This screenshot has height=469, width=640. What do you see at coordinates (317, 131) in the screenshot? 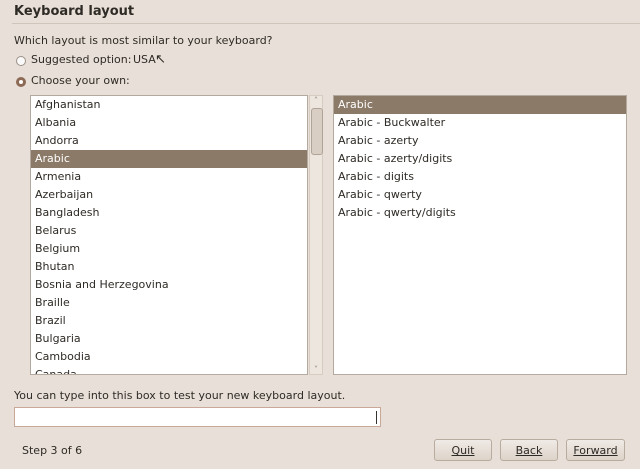
I see `scrollbar-thumb` at bounding box center [317, 131].